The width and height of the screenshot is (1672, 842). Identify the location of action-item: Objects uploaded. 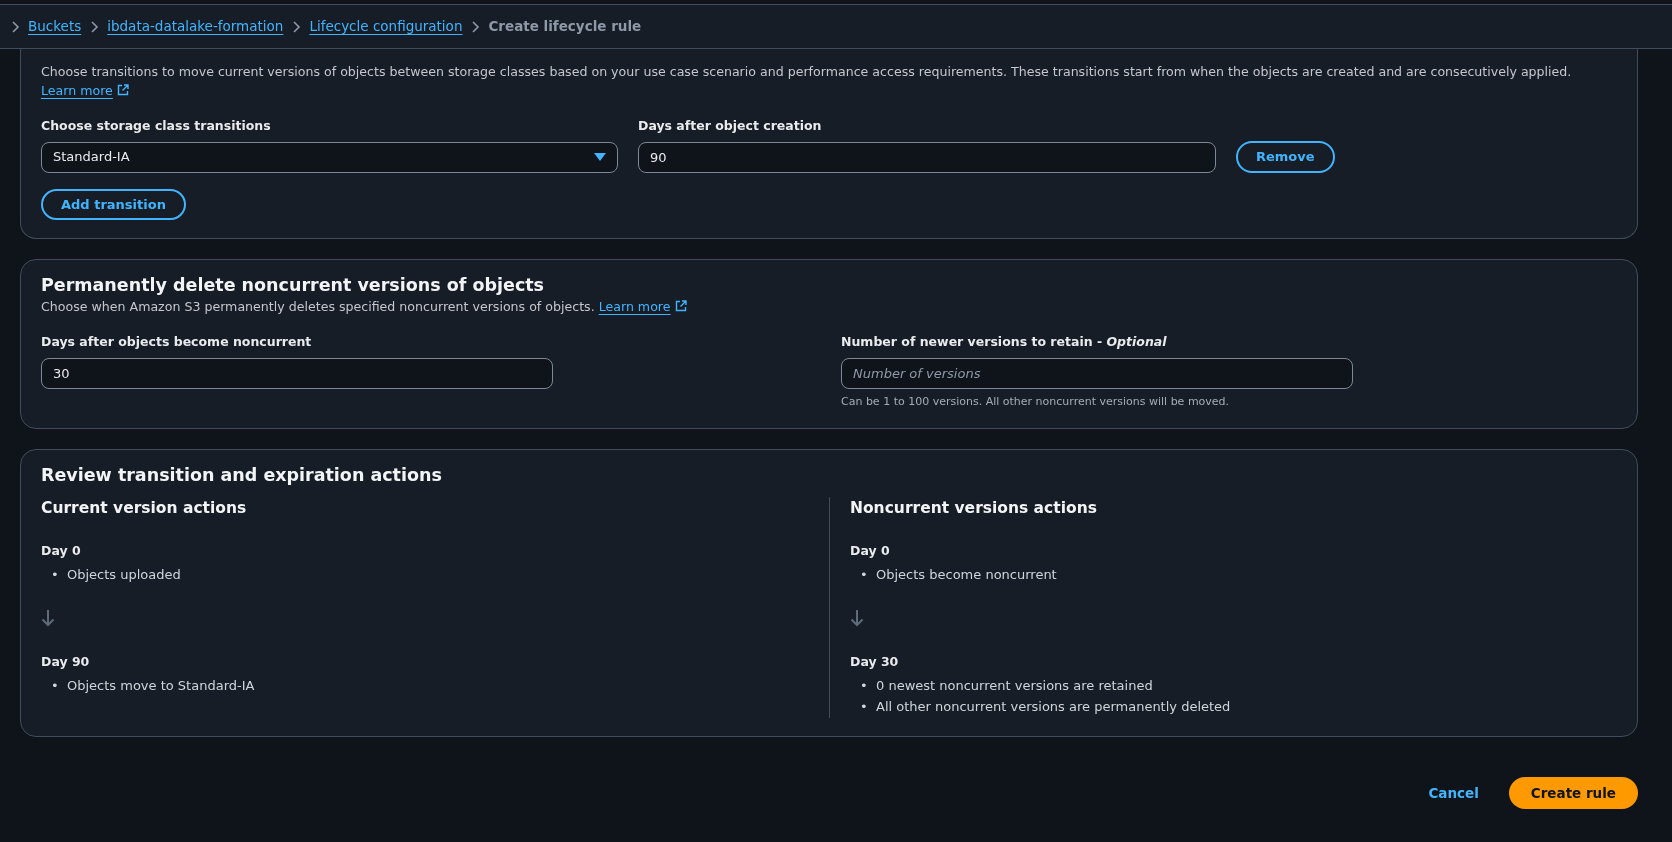
(124, 574).